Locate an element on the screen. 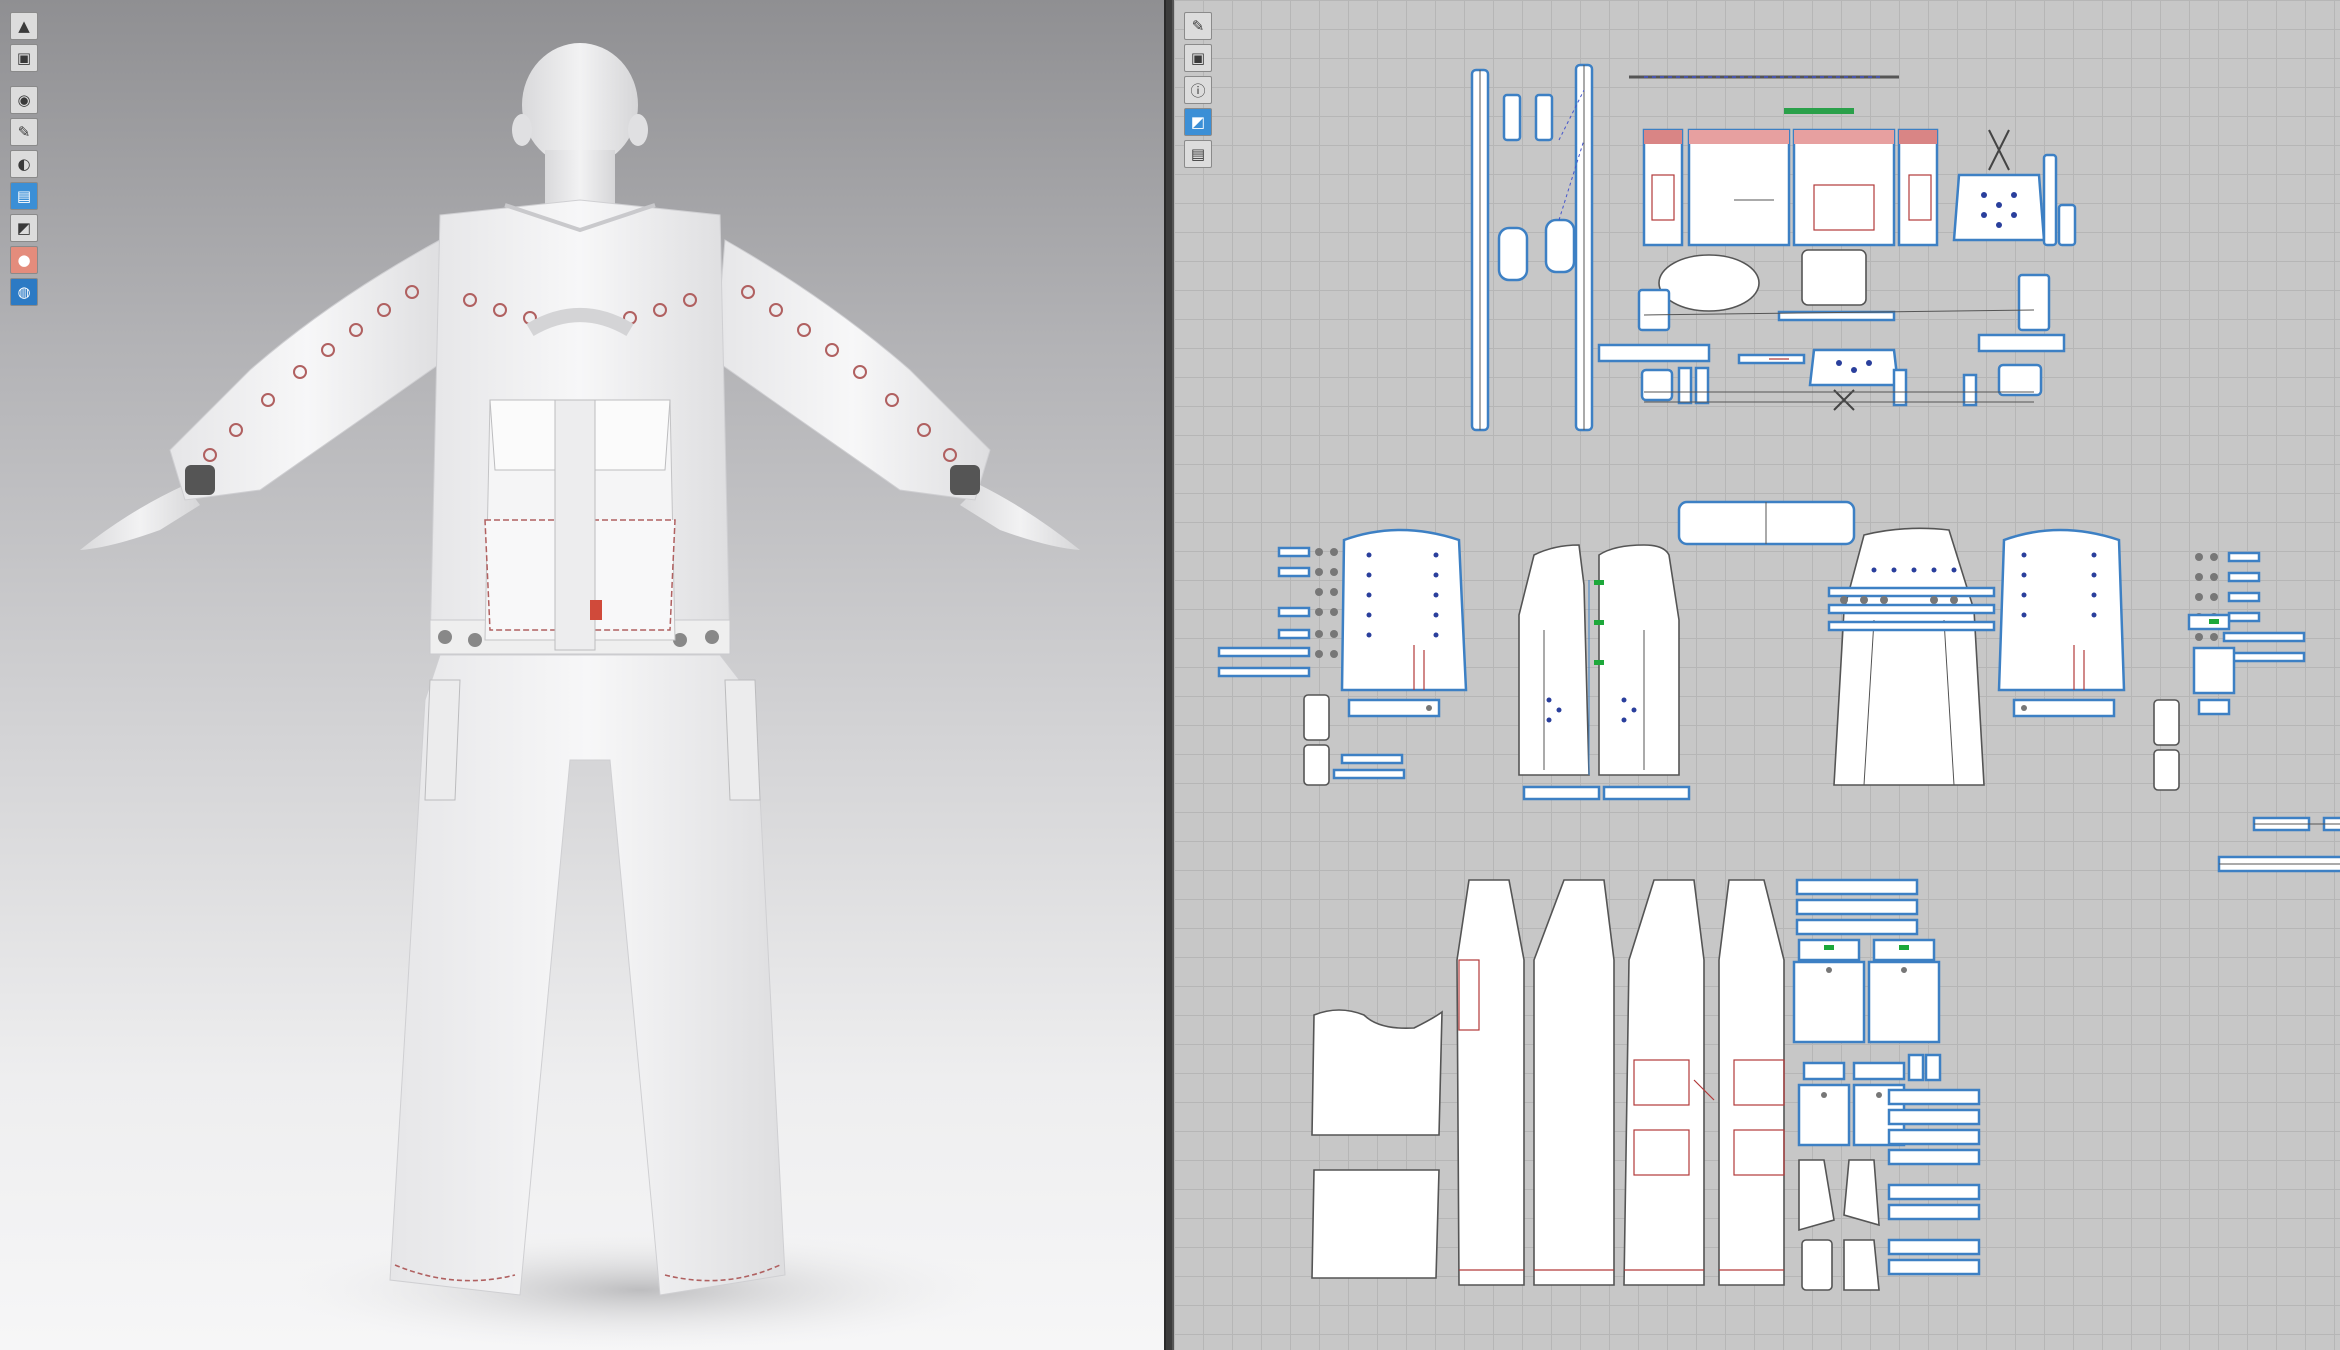 The image size is (2340, 1350). backpack-pattern-group is located at coordinates (1773, 247).